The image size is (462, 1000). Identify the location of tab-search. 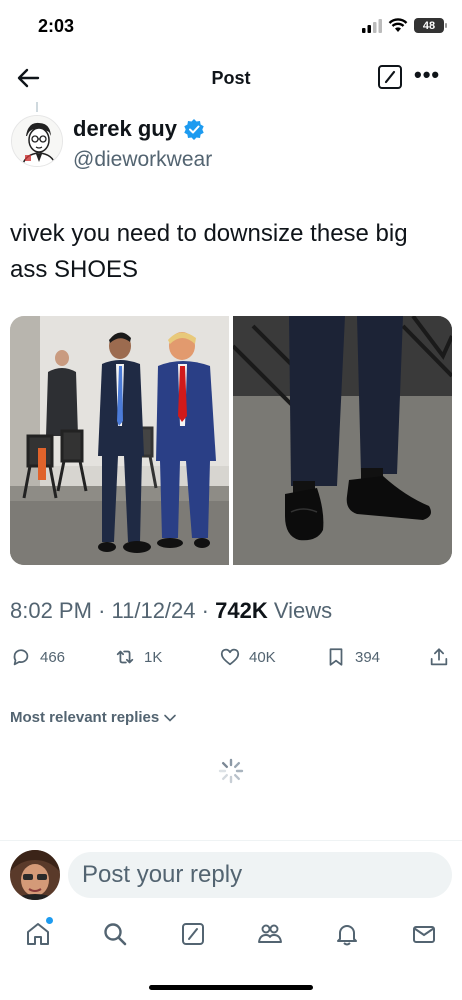
(115, 934).